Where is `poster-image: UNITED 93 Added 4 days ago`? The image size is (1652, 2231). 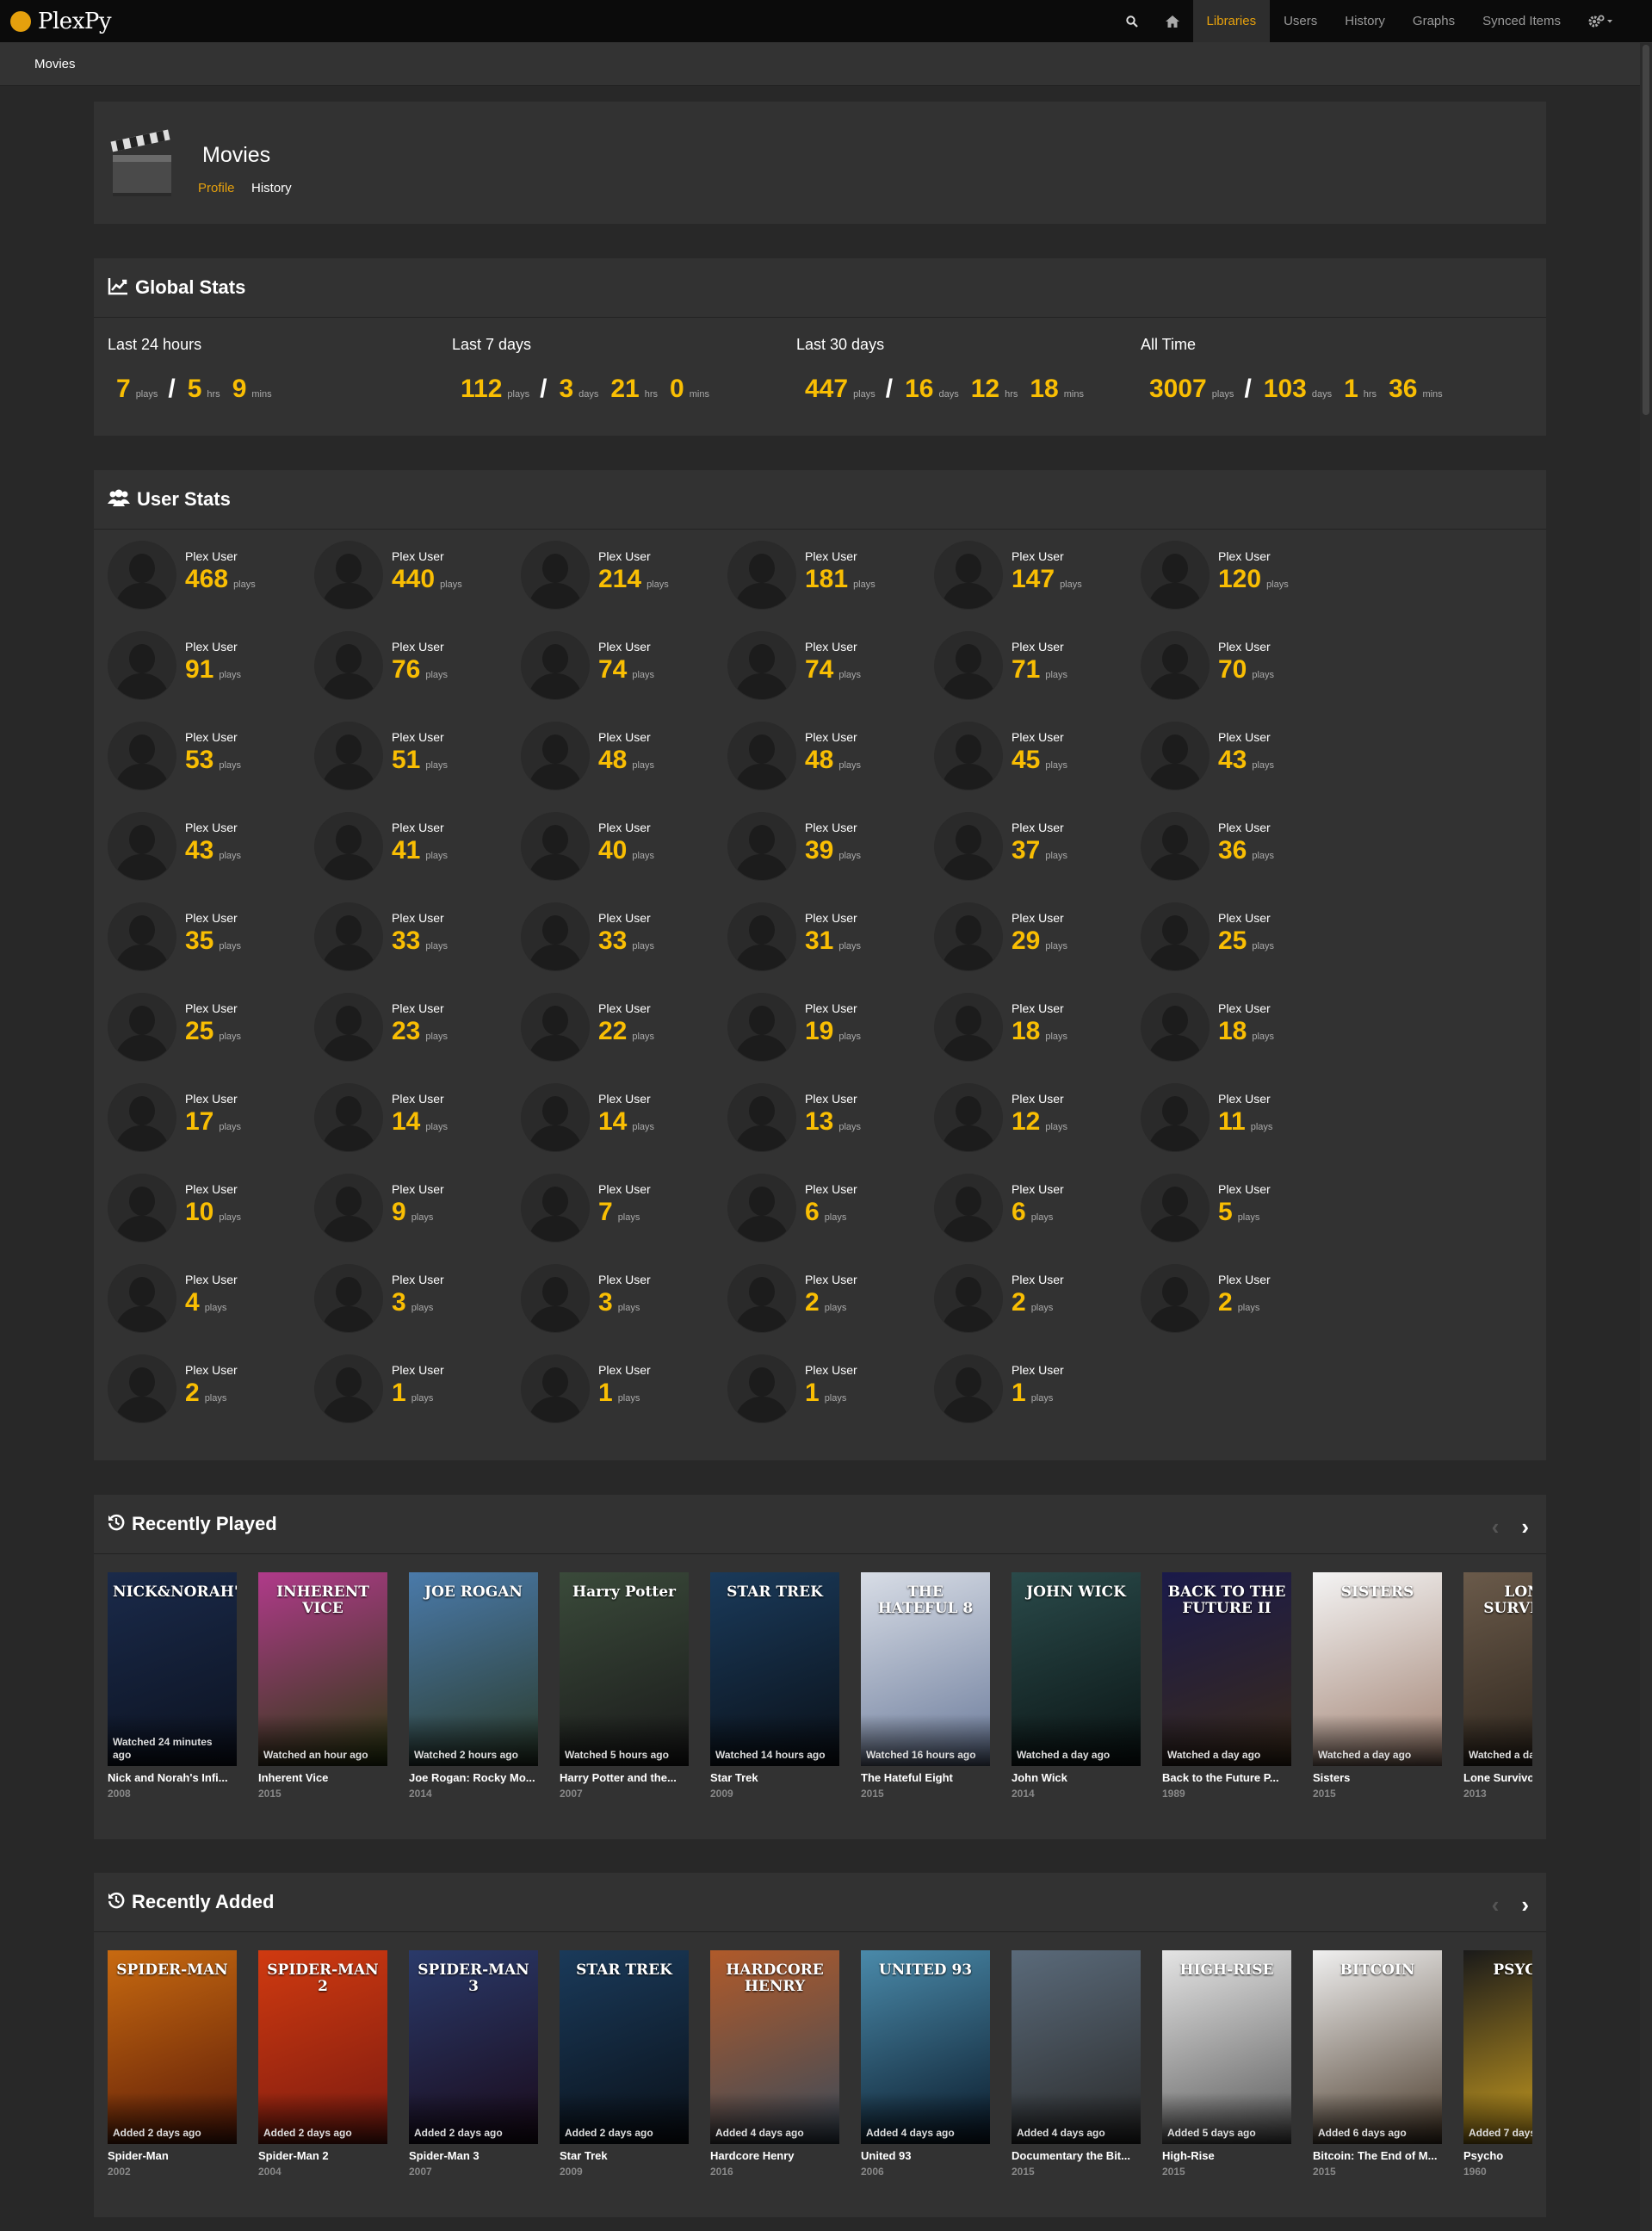
poster-image: UNITED 93 Added 4 days ago is located at coordinates (926, 2047).